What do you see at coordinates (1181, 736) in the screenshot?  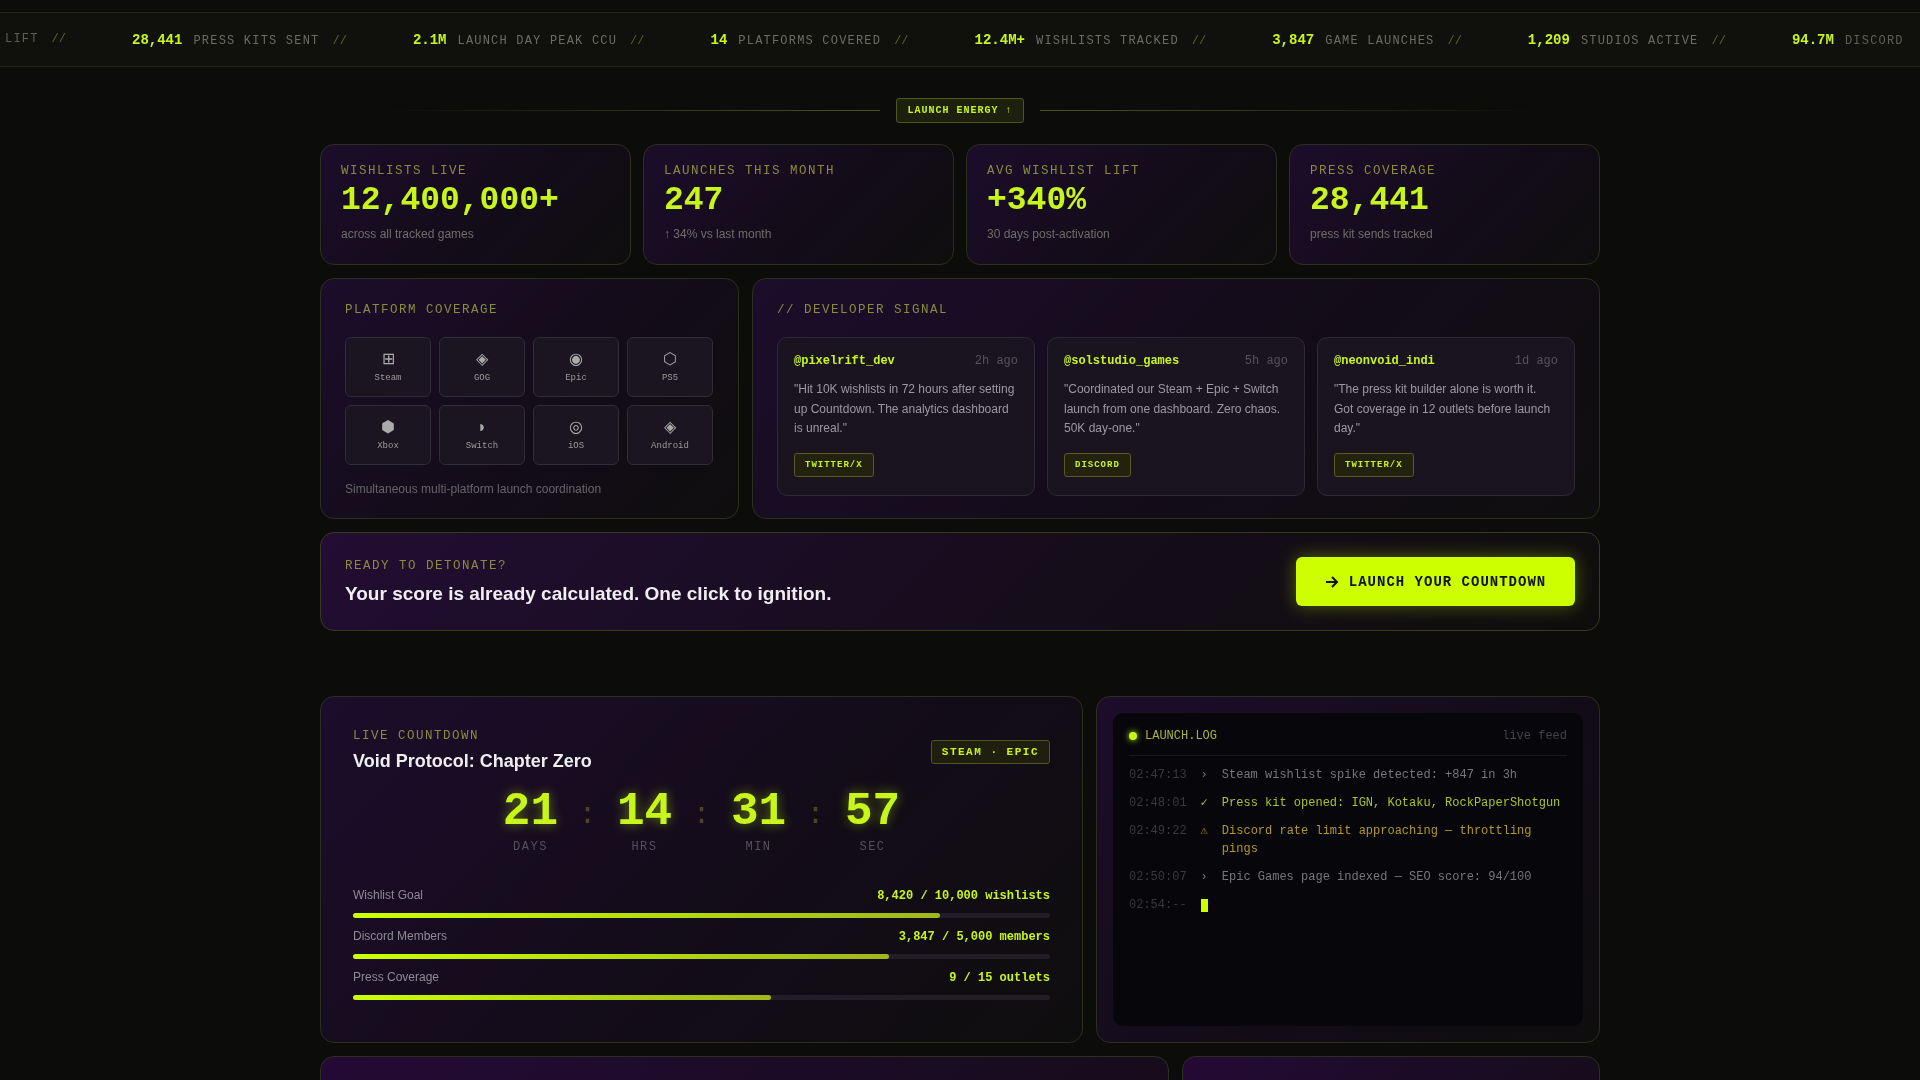 I see `log-title: LAUNCH.LOG` at bounding box center [1181, 736].